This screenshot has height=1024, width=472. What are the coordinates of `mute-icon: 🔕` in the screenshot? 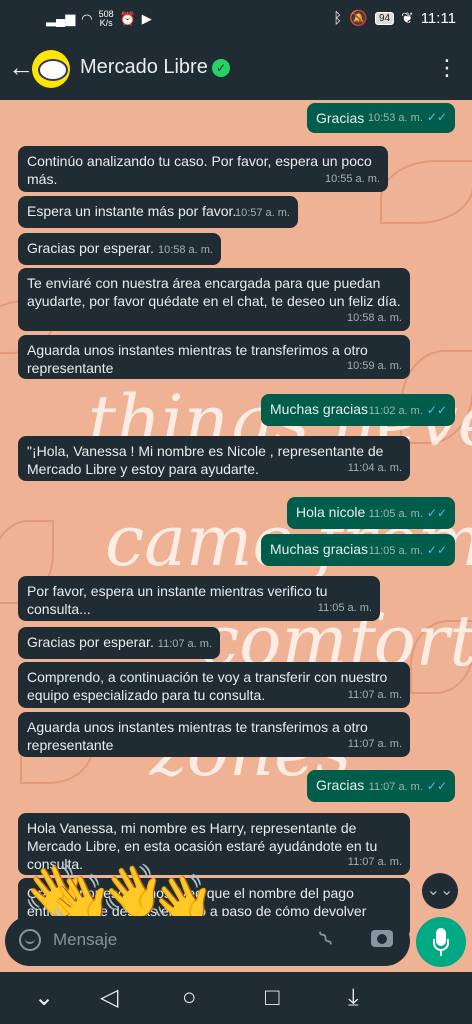 It's located at (358, 18).